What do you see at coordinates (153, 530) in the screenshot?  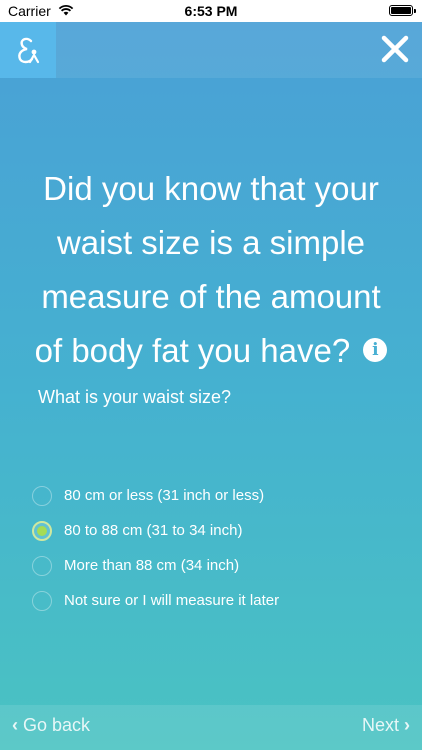 I see `option-label: 80 to 88 cm (31 to 34 inch)` at bounding box center [153, 530].